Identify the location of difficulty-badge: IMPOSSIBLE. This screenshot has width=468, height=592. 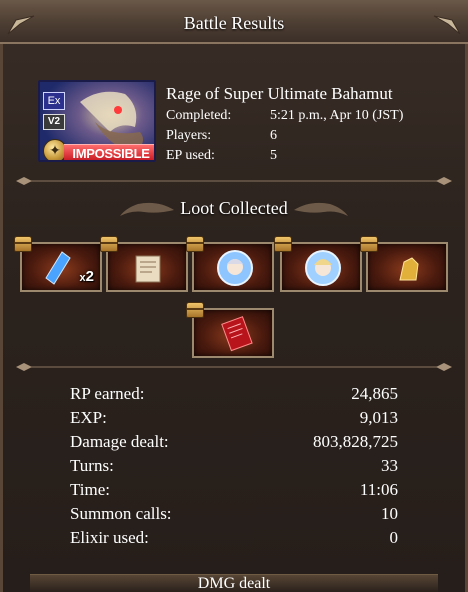
(109, 152).